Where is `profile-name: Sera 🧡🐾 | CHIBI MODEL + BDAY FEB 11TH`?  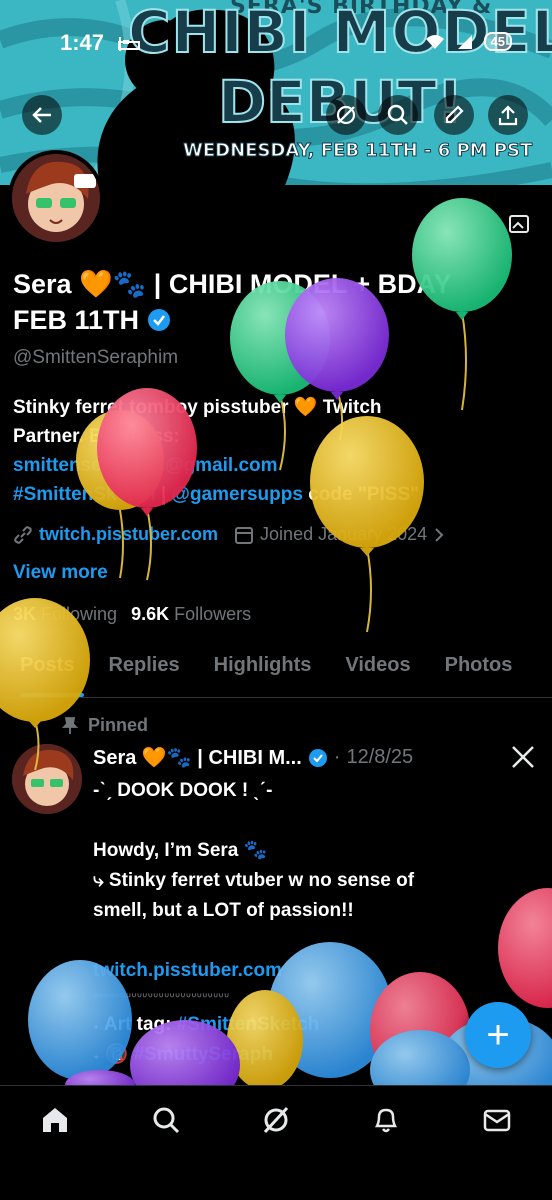
profile-name: Sera 🧡🐾 | CHIBI MODEL + BDAY FEB 11TH is located at coordinates (273, 302).